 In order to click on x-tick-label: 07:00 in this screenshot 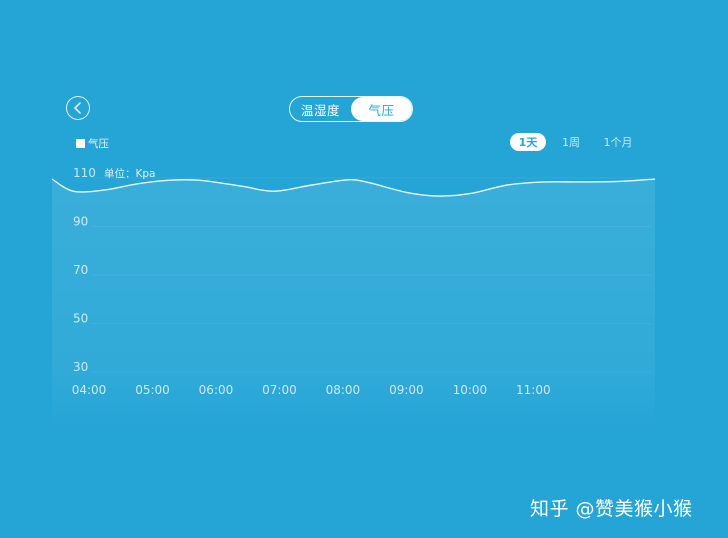, I will do `click(279, 390)`.